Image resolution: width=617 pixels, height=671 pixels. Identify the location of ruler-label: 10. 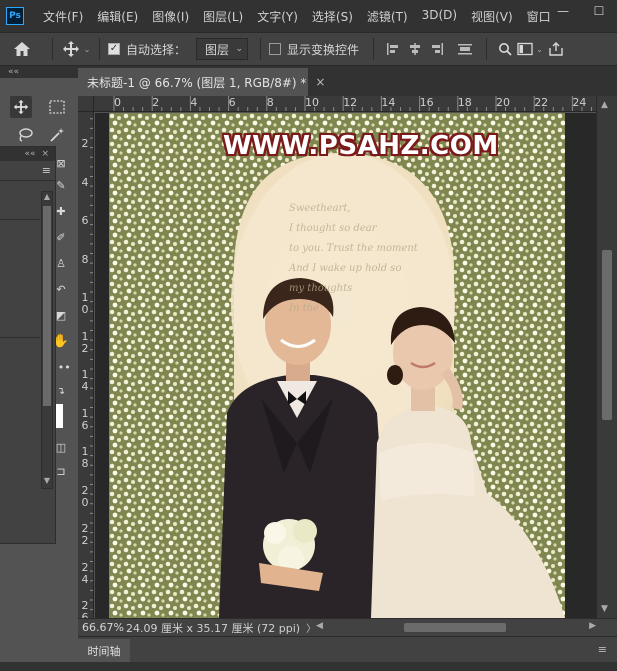
(312, 102).